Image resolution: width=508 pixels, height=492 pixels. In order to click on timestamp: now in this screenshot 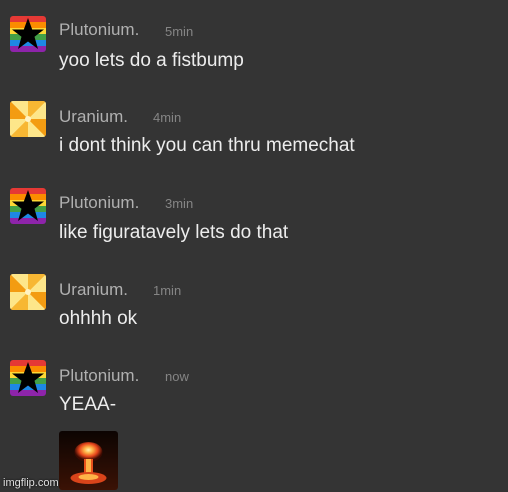, I will do `click(177, 376)`.